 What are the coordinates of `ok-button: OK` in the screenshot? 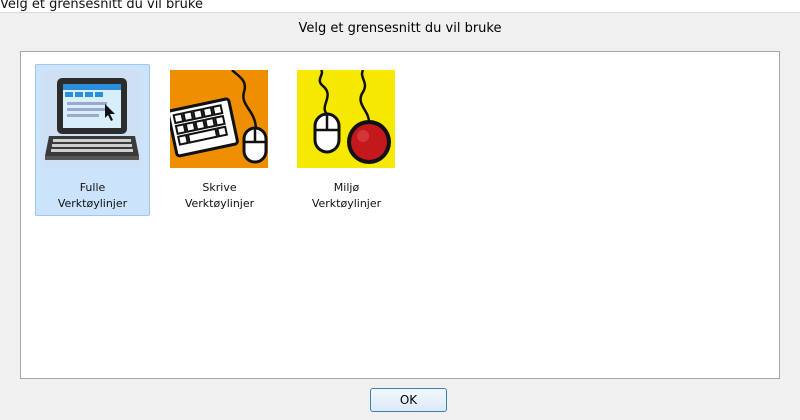 It's located at (408, 400).